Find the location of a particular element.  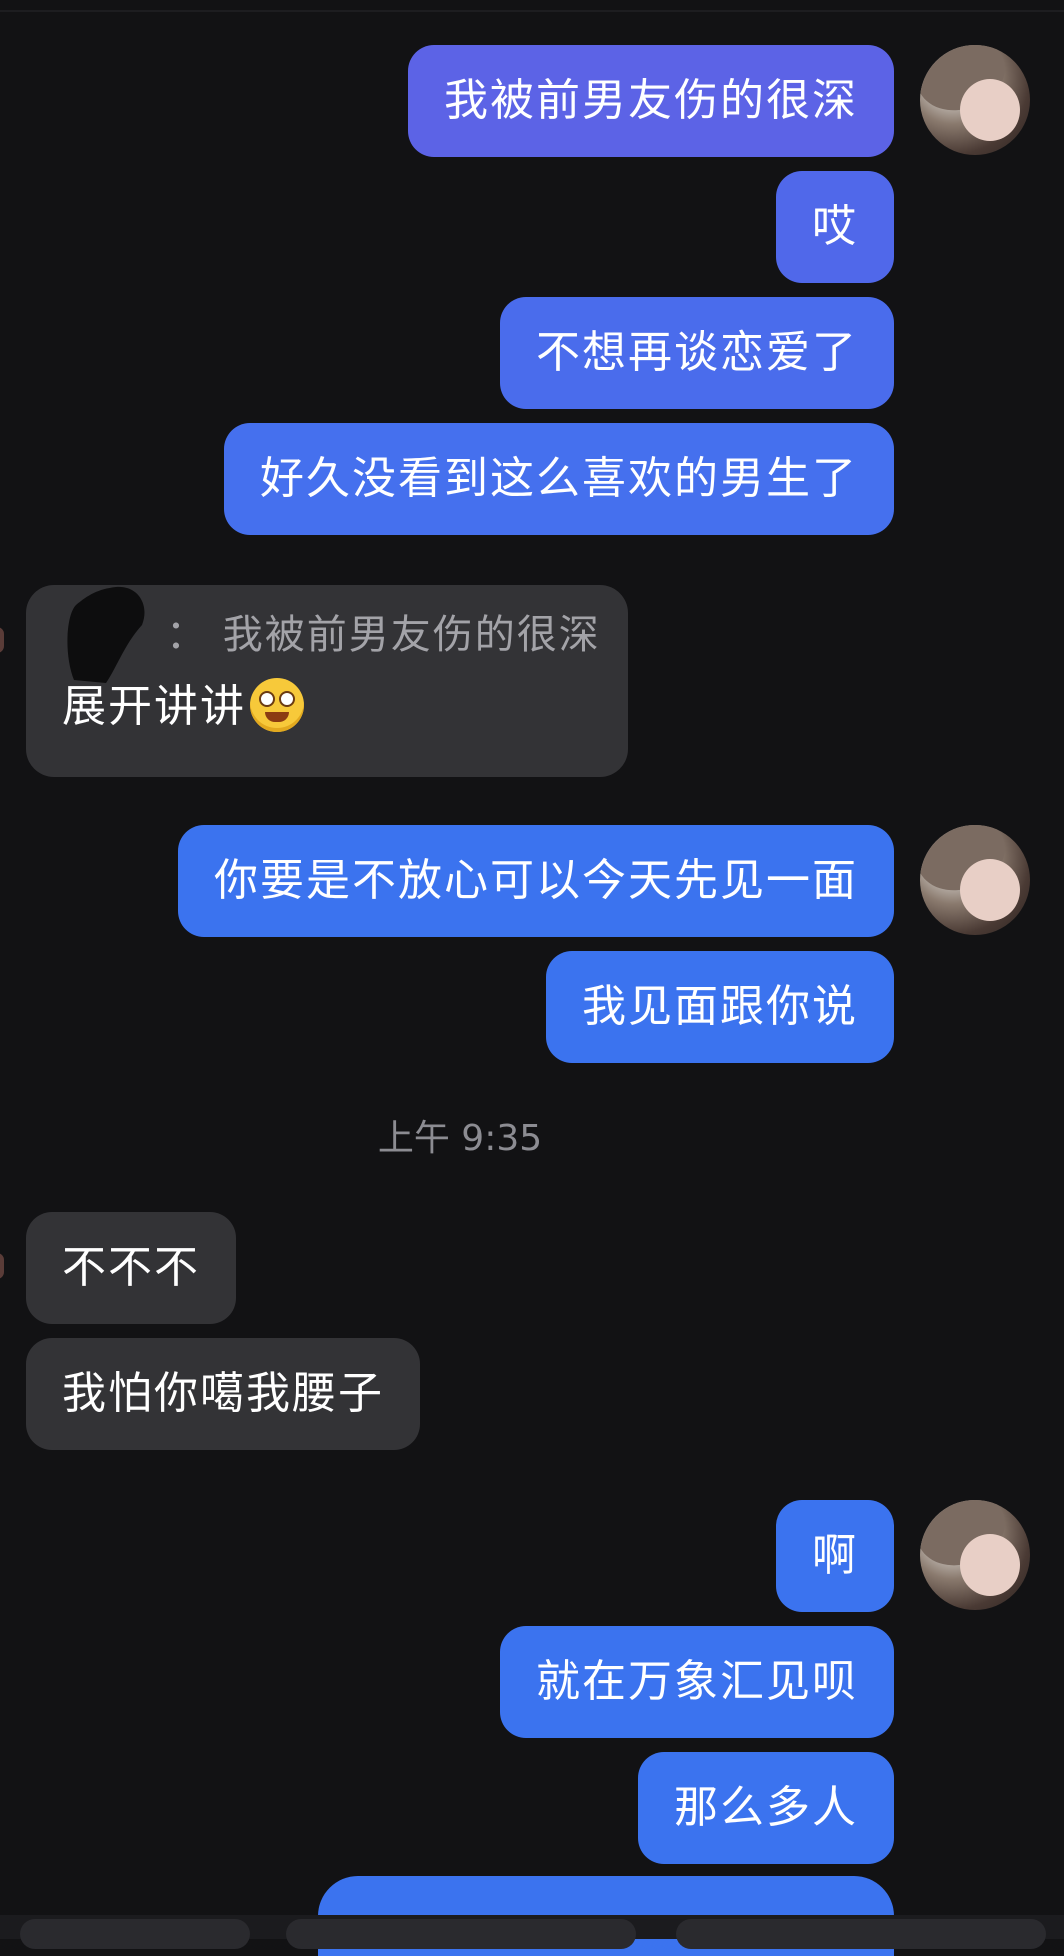

message-text: 不想再谈恋爱了 is located at coordinates (697, 352).